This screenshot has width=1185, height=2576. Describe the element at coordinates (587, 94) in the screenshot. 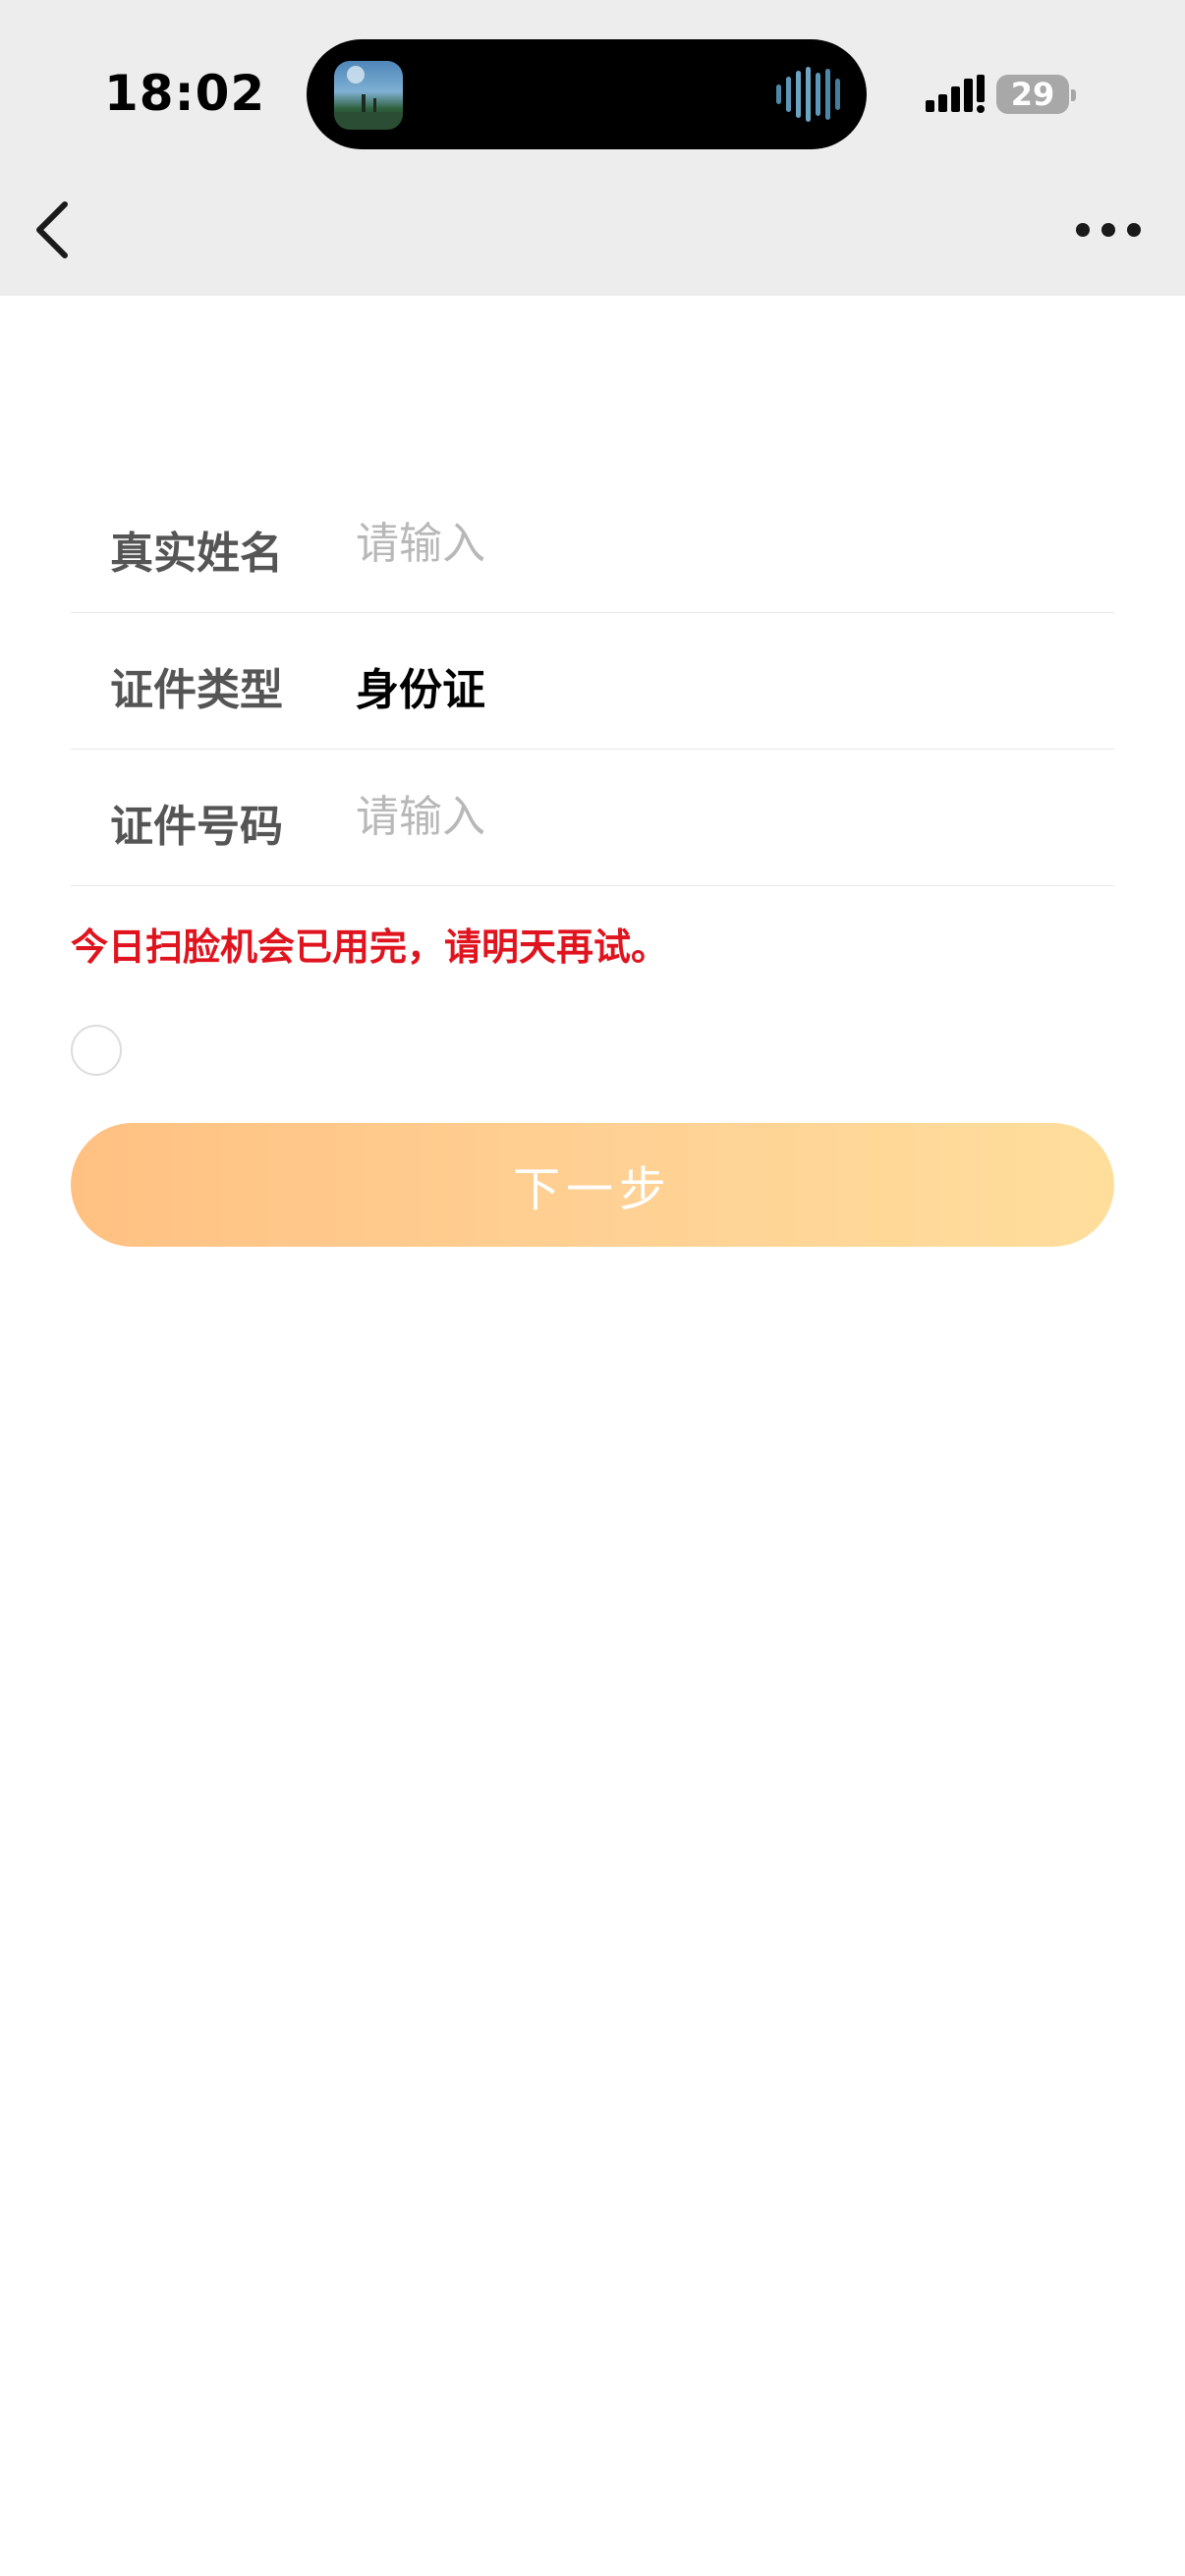

I see `dynamic-island` at that location.